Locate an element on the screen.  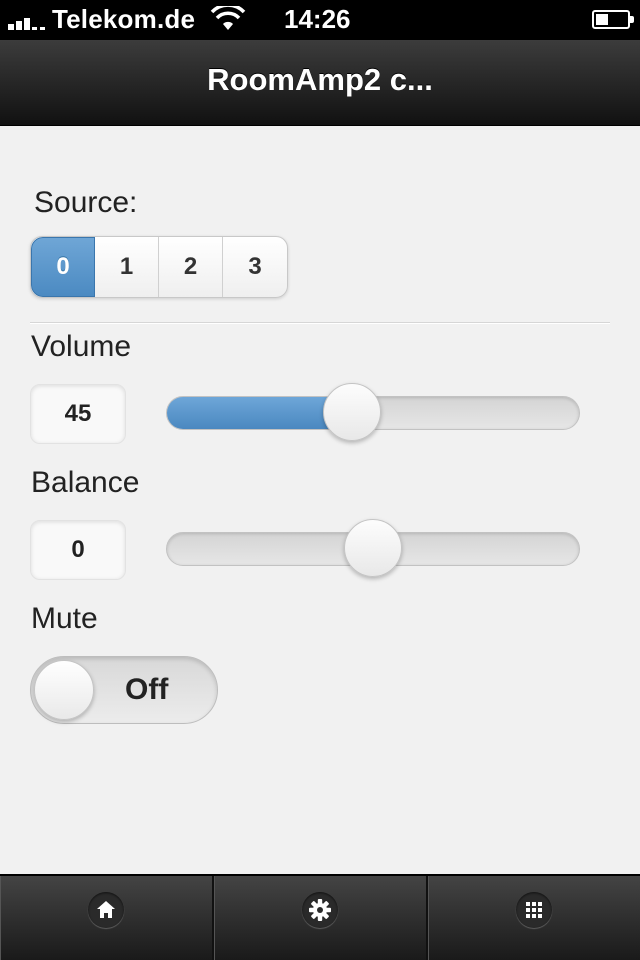
tab-settings is located at coordinates (321, 918).